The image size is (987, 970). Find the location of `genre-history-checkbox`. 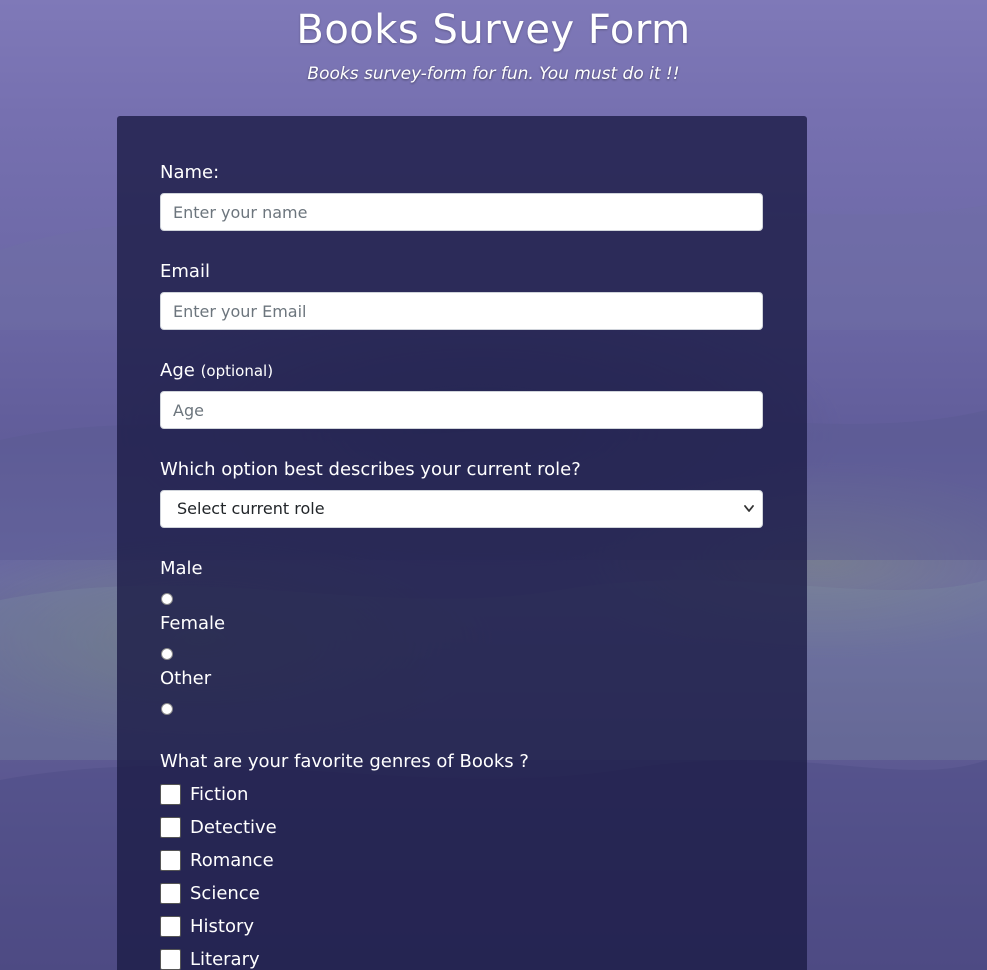

genre-history-checkbox is located at coordinates (170, 926).